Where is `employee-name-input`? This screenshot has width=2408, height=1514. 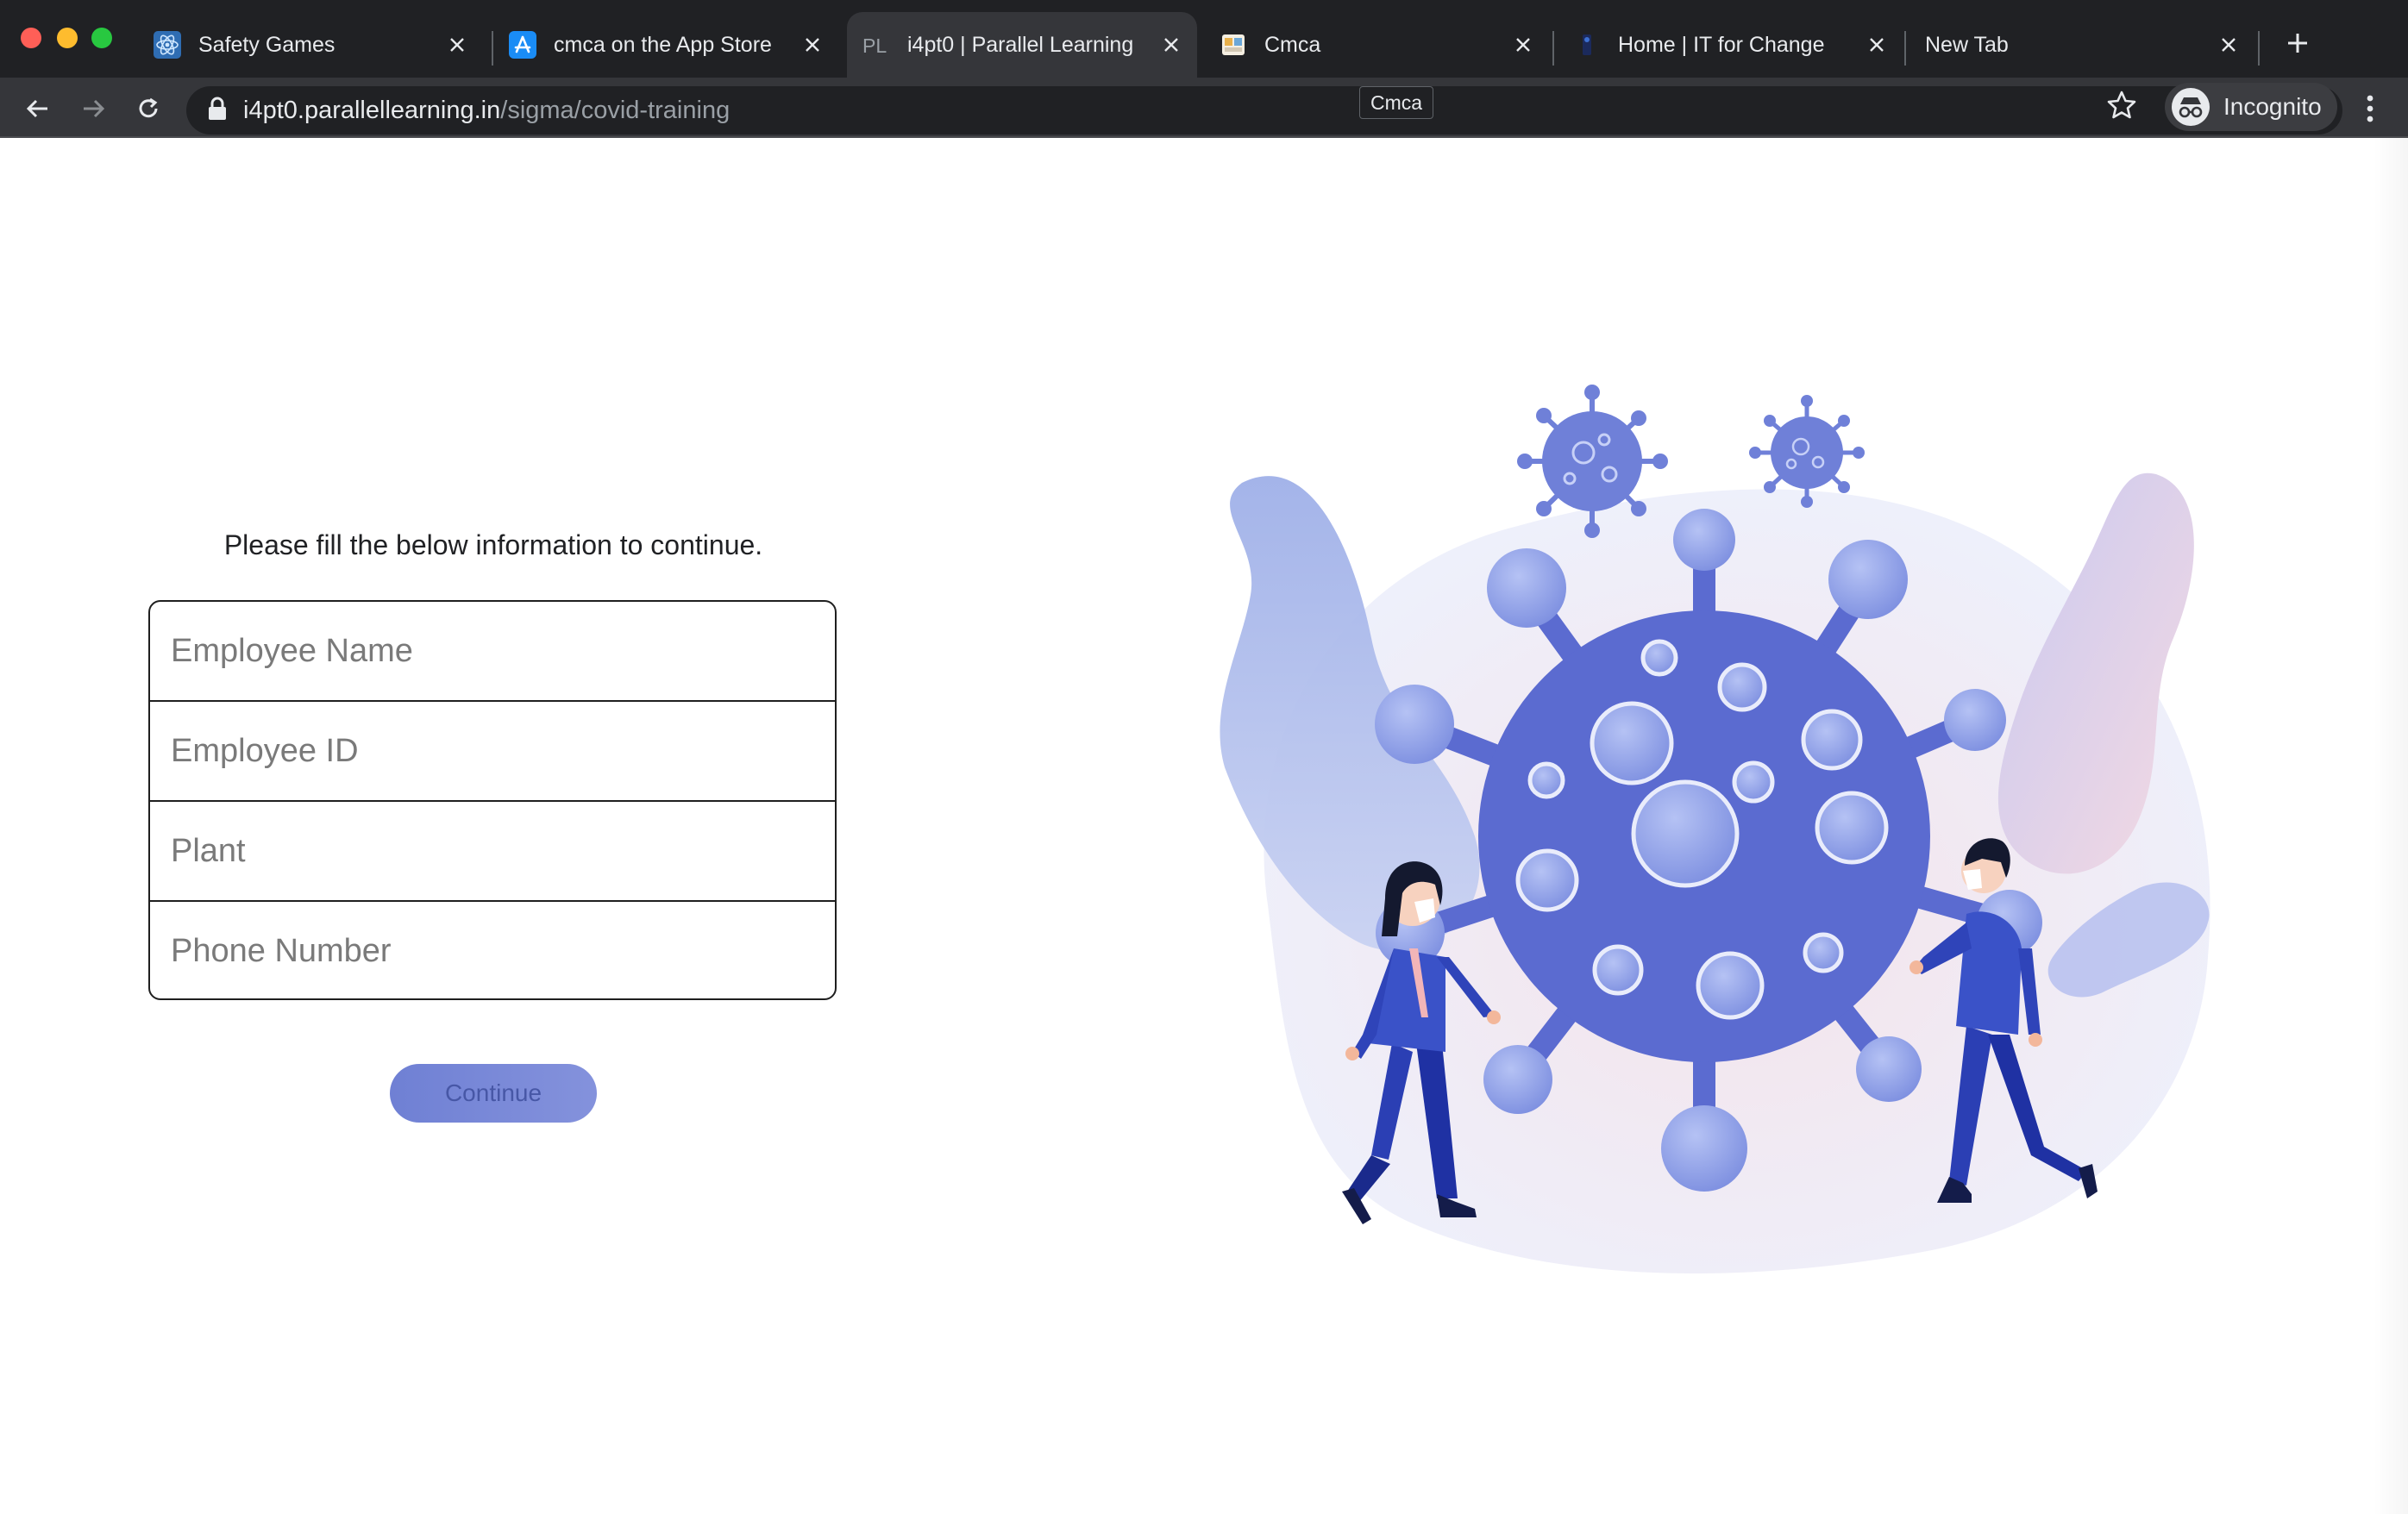 employee-name-input is located at coordinates (492, 651).